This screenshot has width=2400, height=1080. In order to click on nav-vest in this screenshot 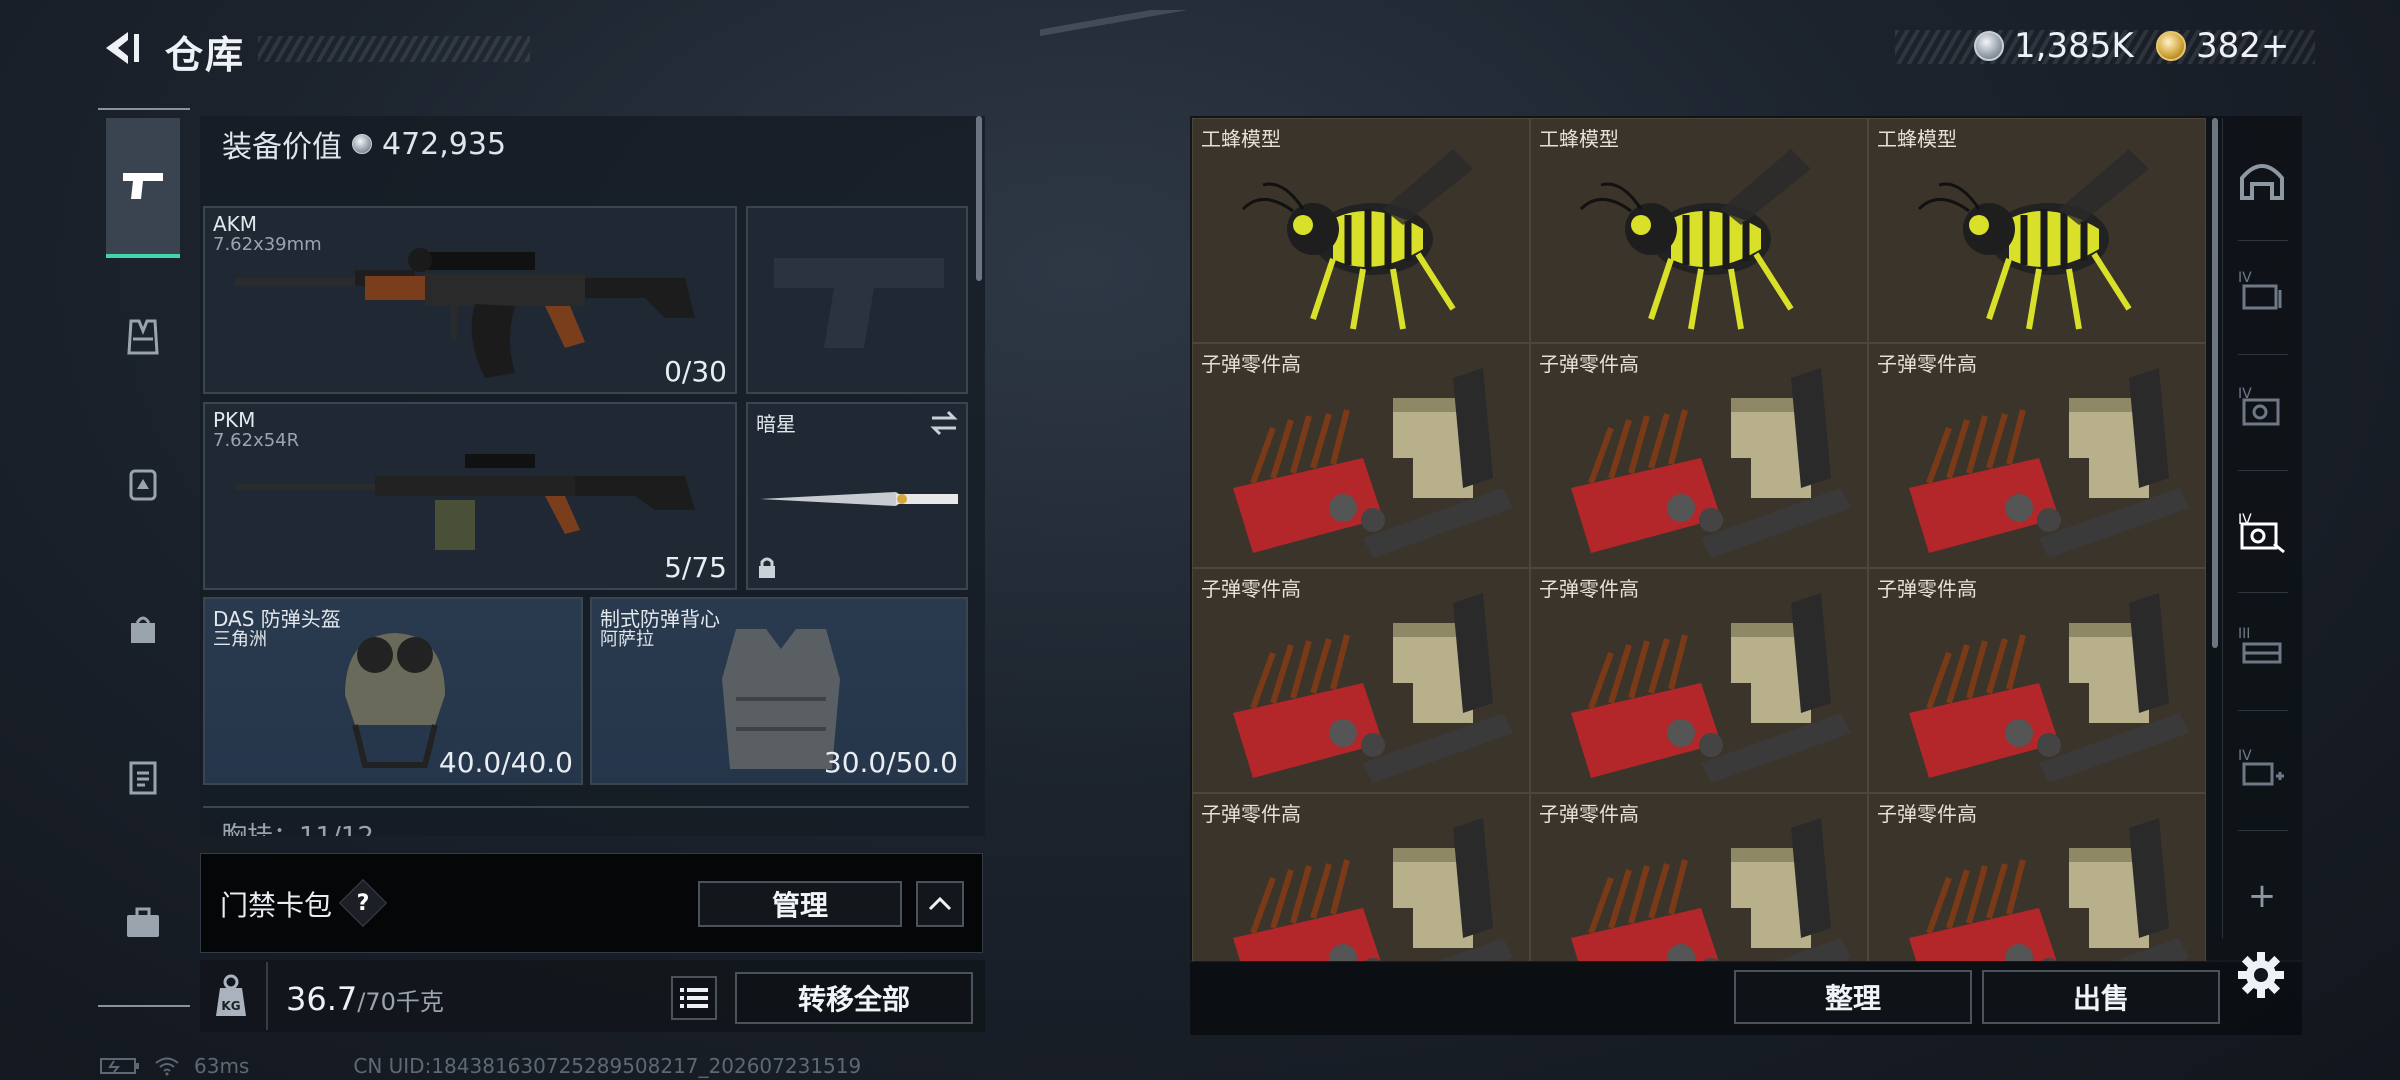, I will do `click(143, 337)`.